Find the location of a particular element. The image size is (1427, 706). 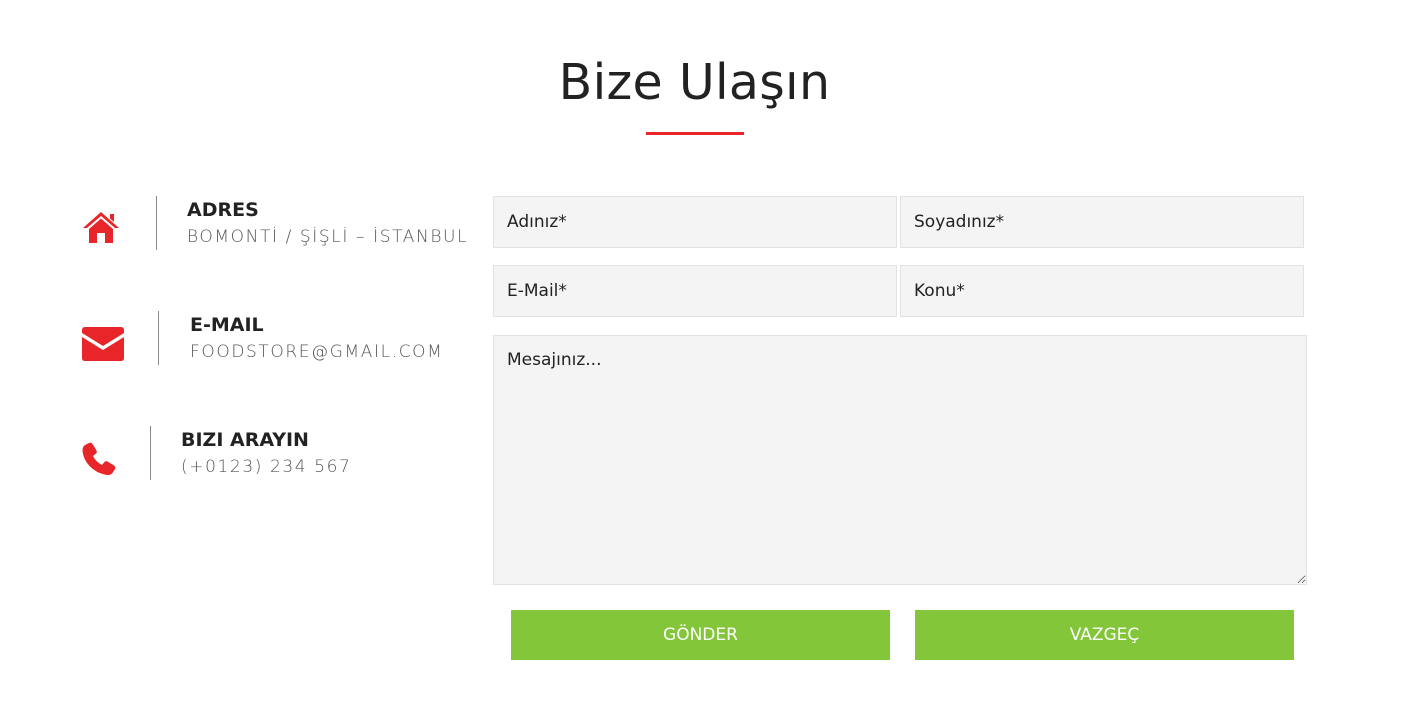

contact-address: ADRES BOMONTİ / ŞİŞLİ – İSTANBUL is located at coordinates (274, 224).